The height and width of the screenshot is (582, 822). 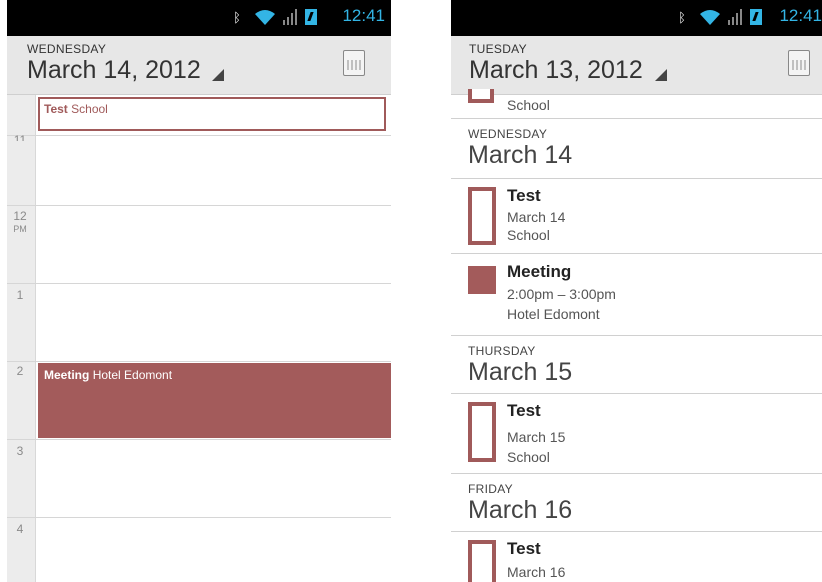 I want to click on header-date: March 14, 2012, so click(x=114, y=70).